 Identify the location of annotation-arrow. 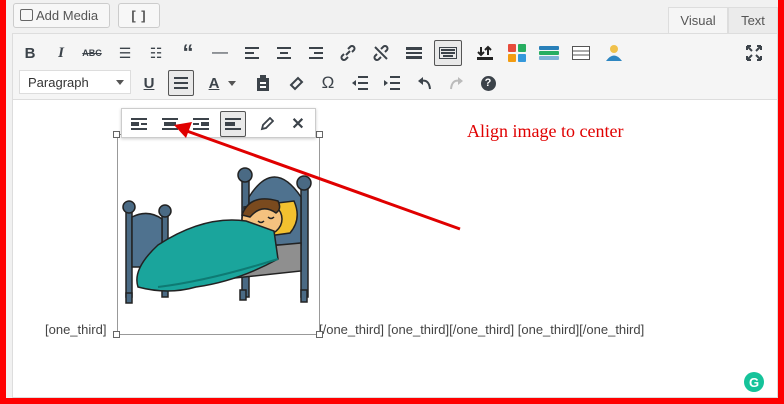
(317, 176).